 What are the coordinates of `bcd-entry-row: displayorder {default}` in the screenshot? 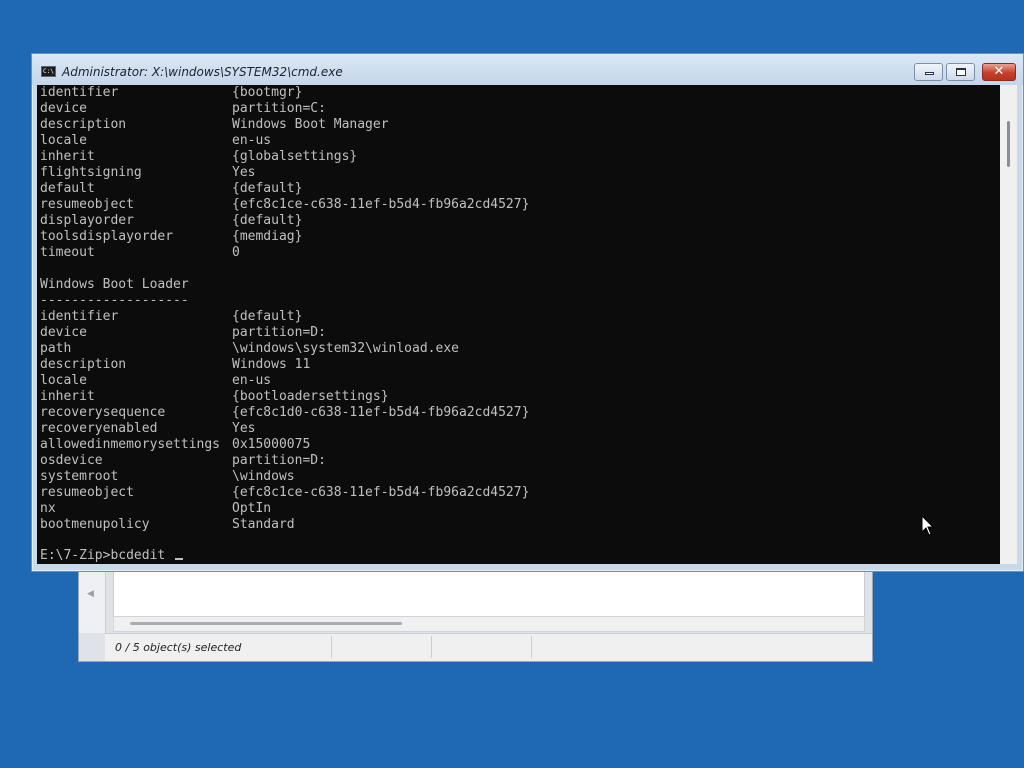 It's located at (171, 221).